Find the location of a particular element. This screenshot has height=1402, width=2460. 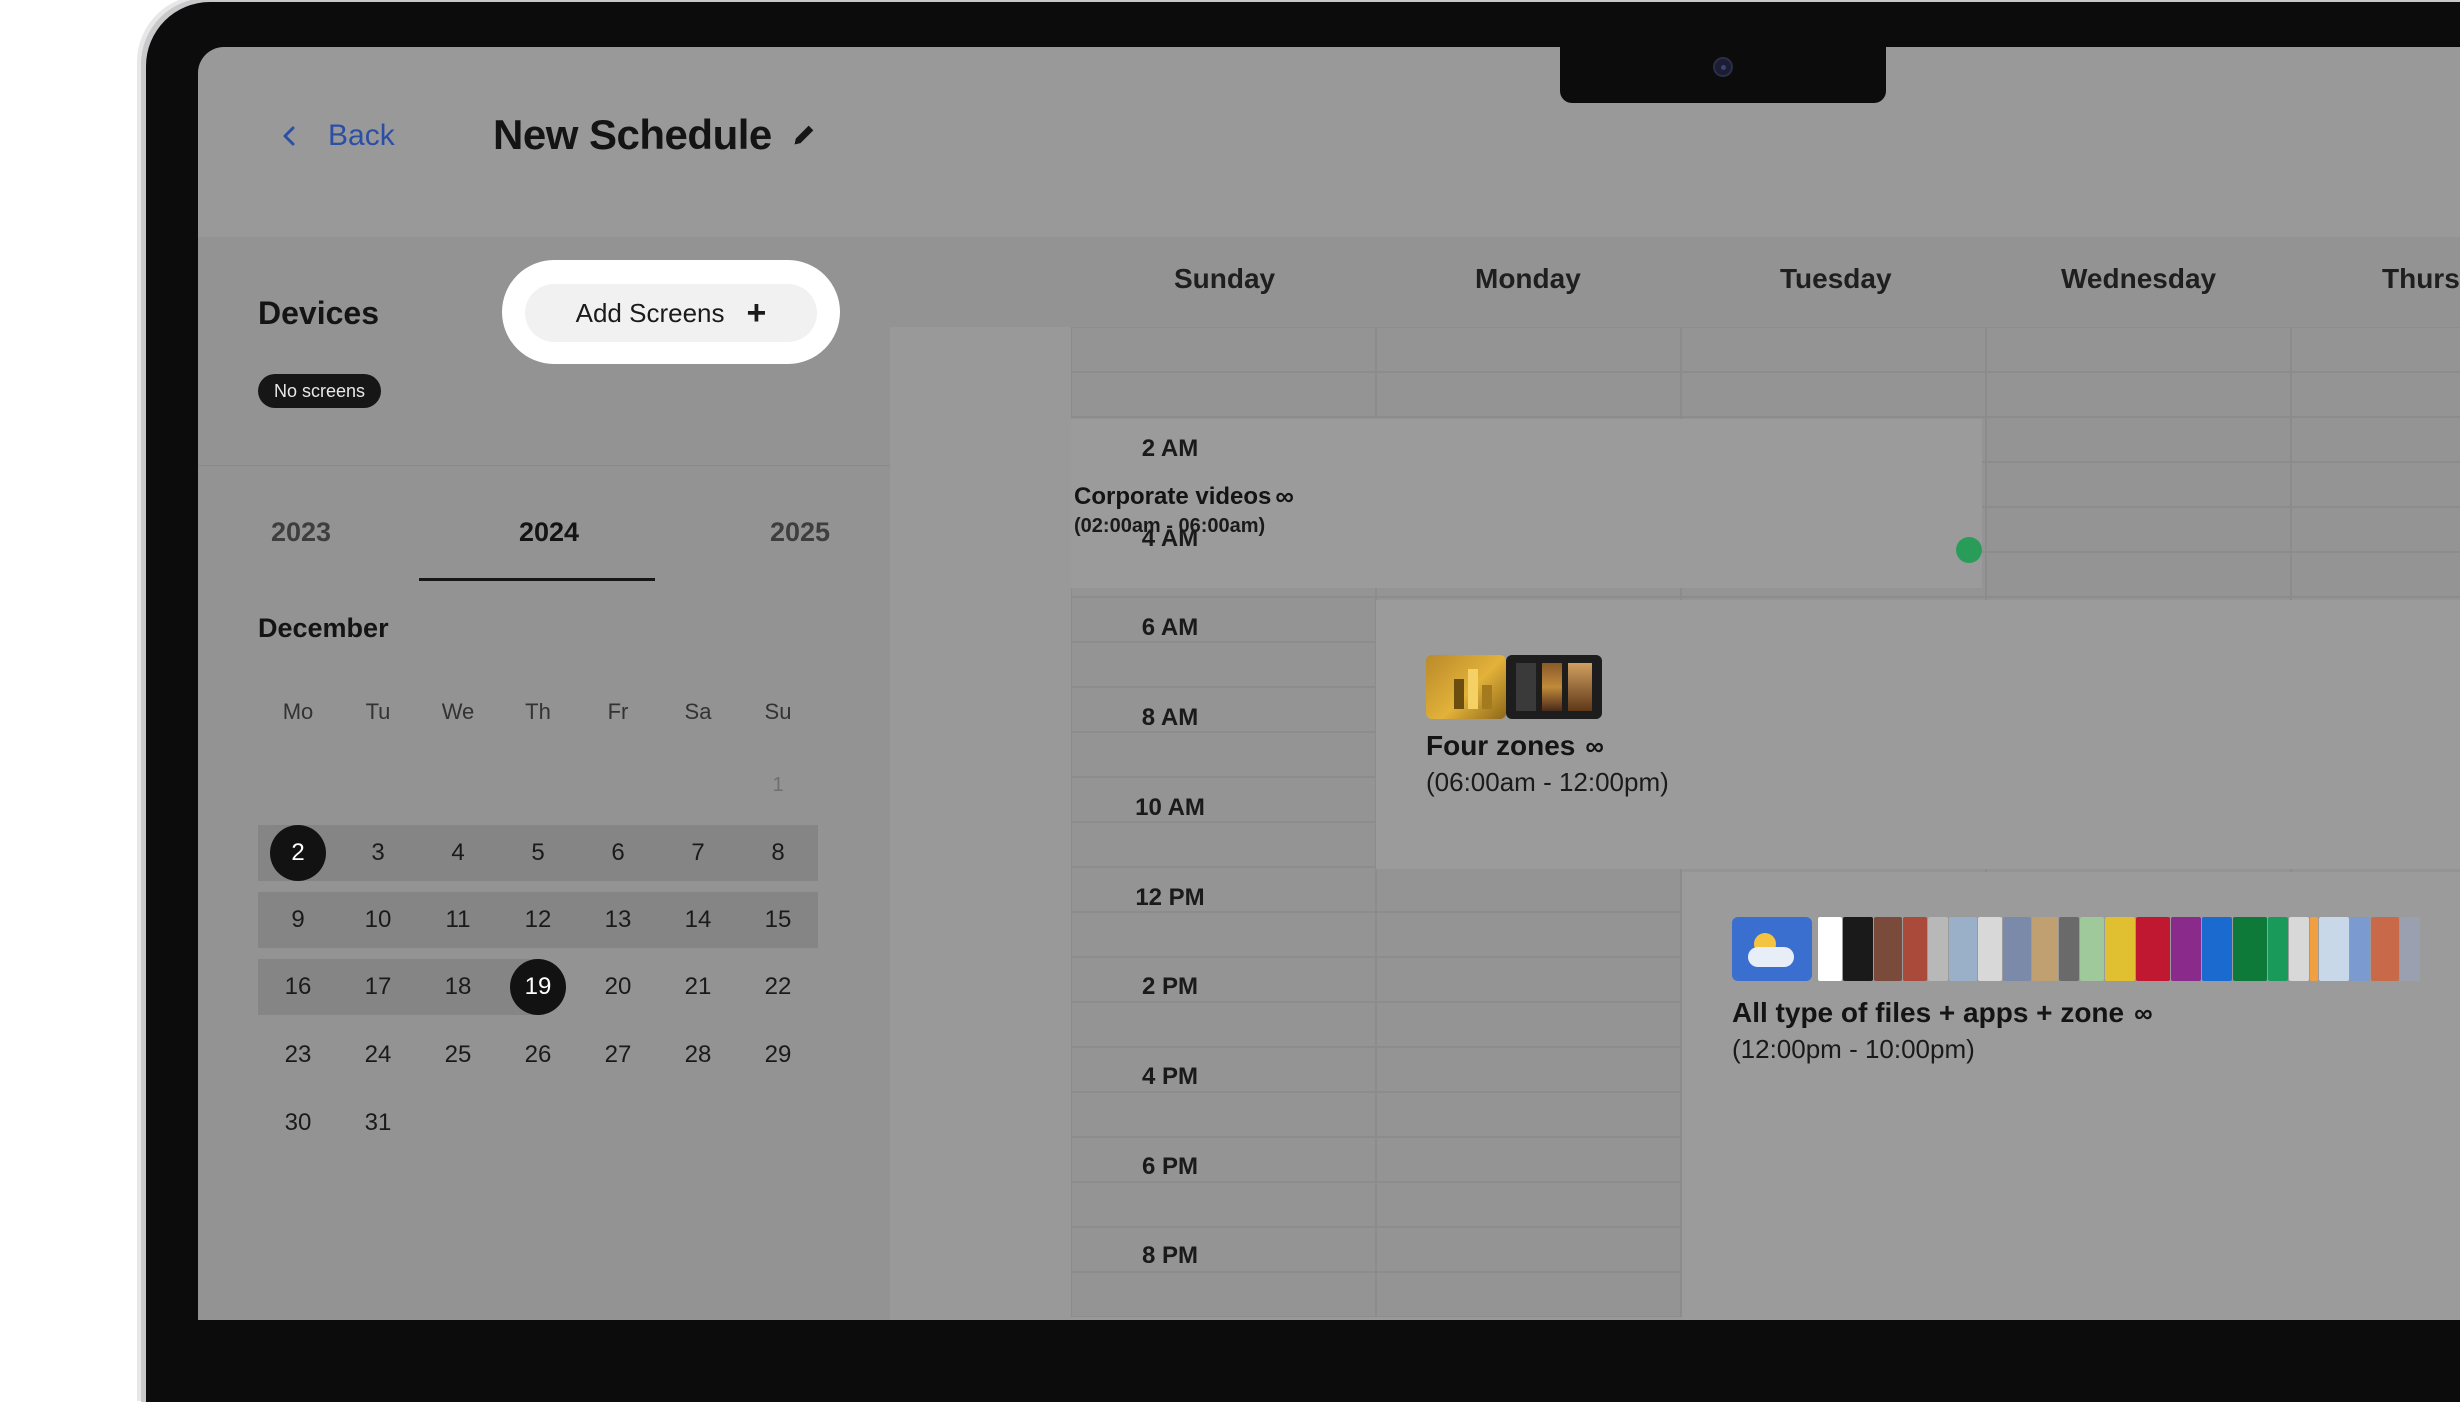

status-badge: No screens is located at coordinates (320, 391).